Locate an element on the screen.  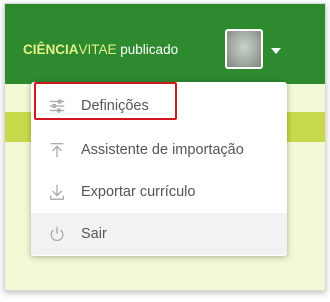
menu-item-label: Definições is located at coordinates (115, 106).